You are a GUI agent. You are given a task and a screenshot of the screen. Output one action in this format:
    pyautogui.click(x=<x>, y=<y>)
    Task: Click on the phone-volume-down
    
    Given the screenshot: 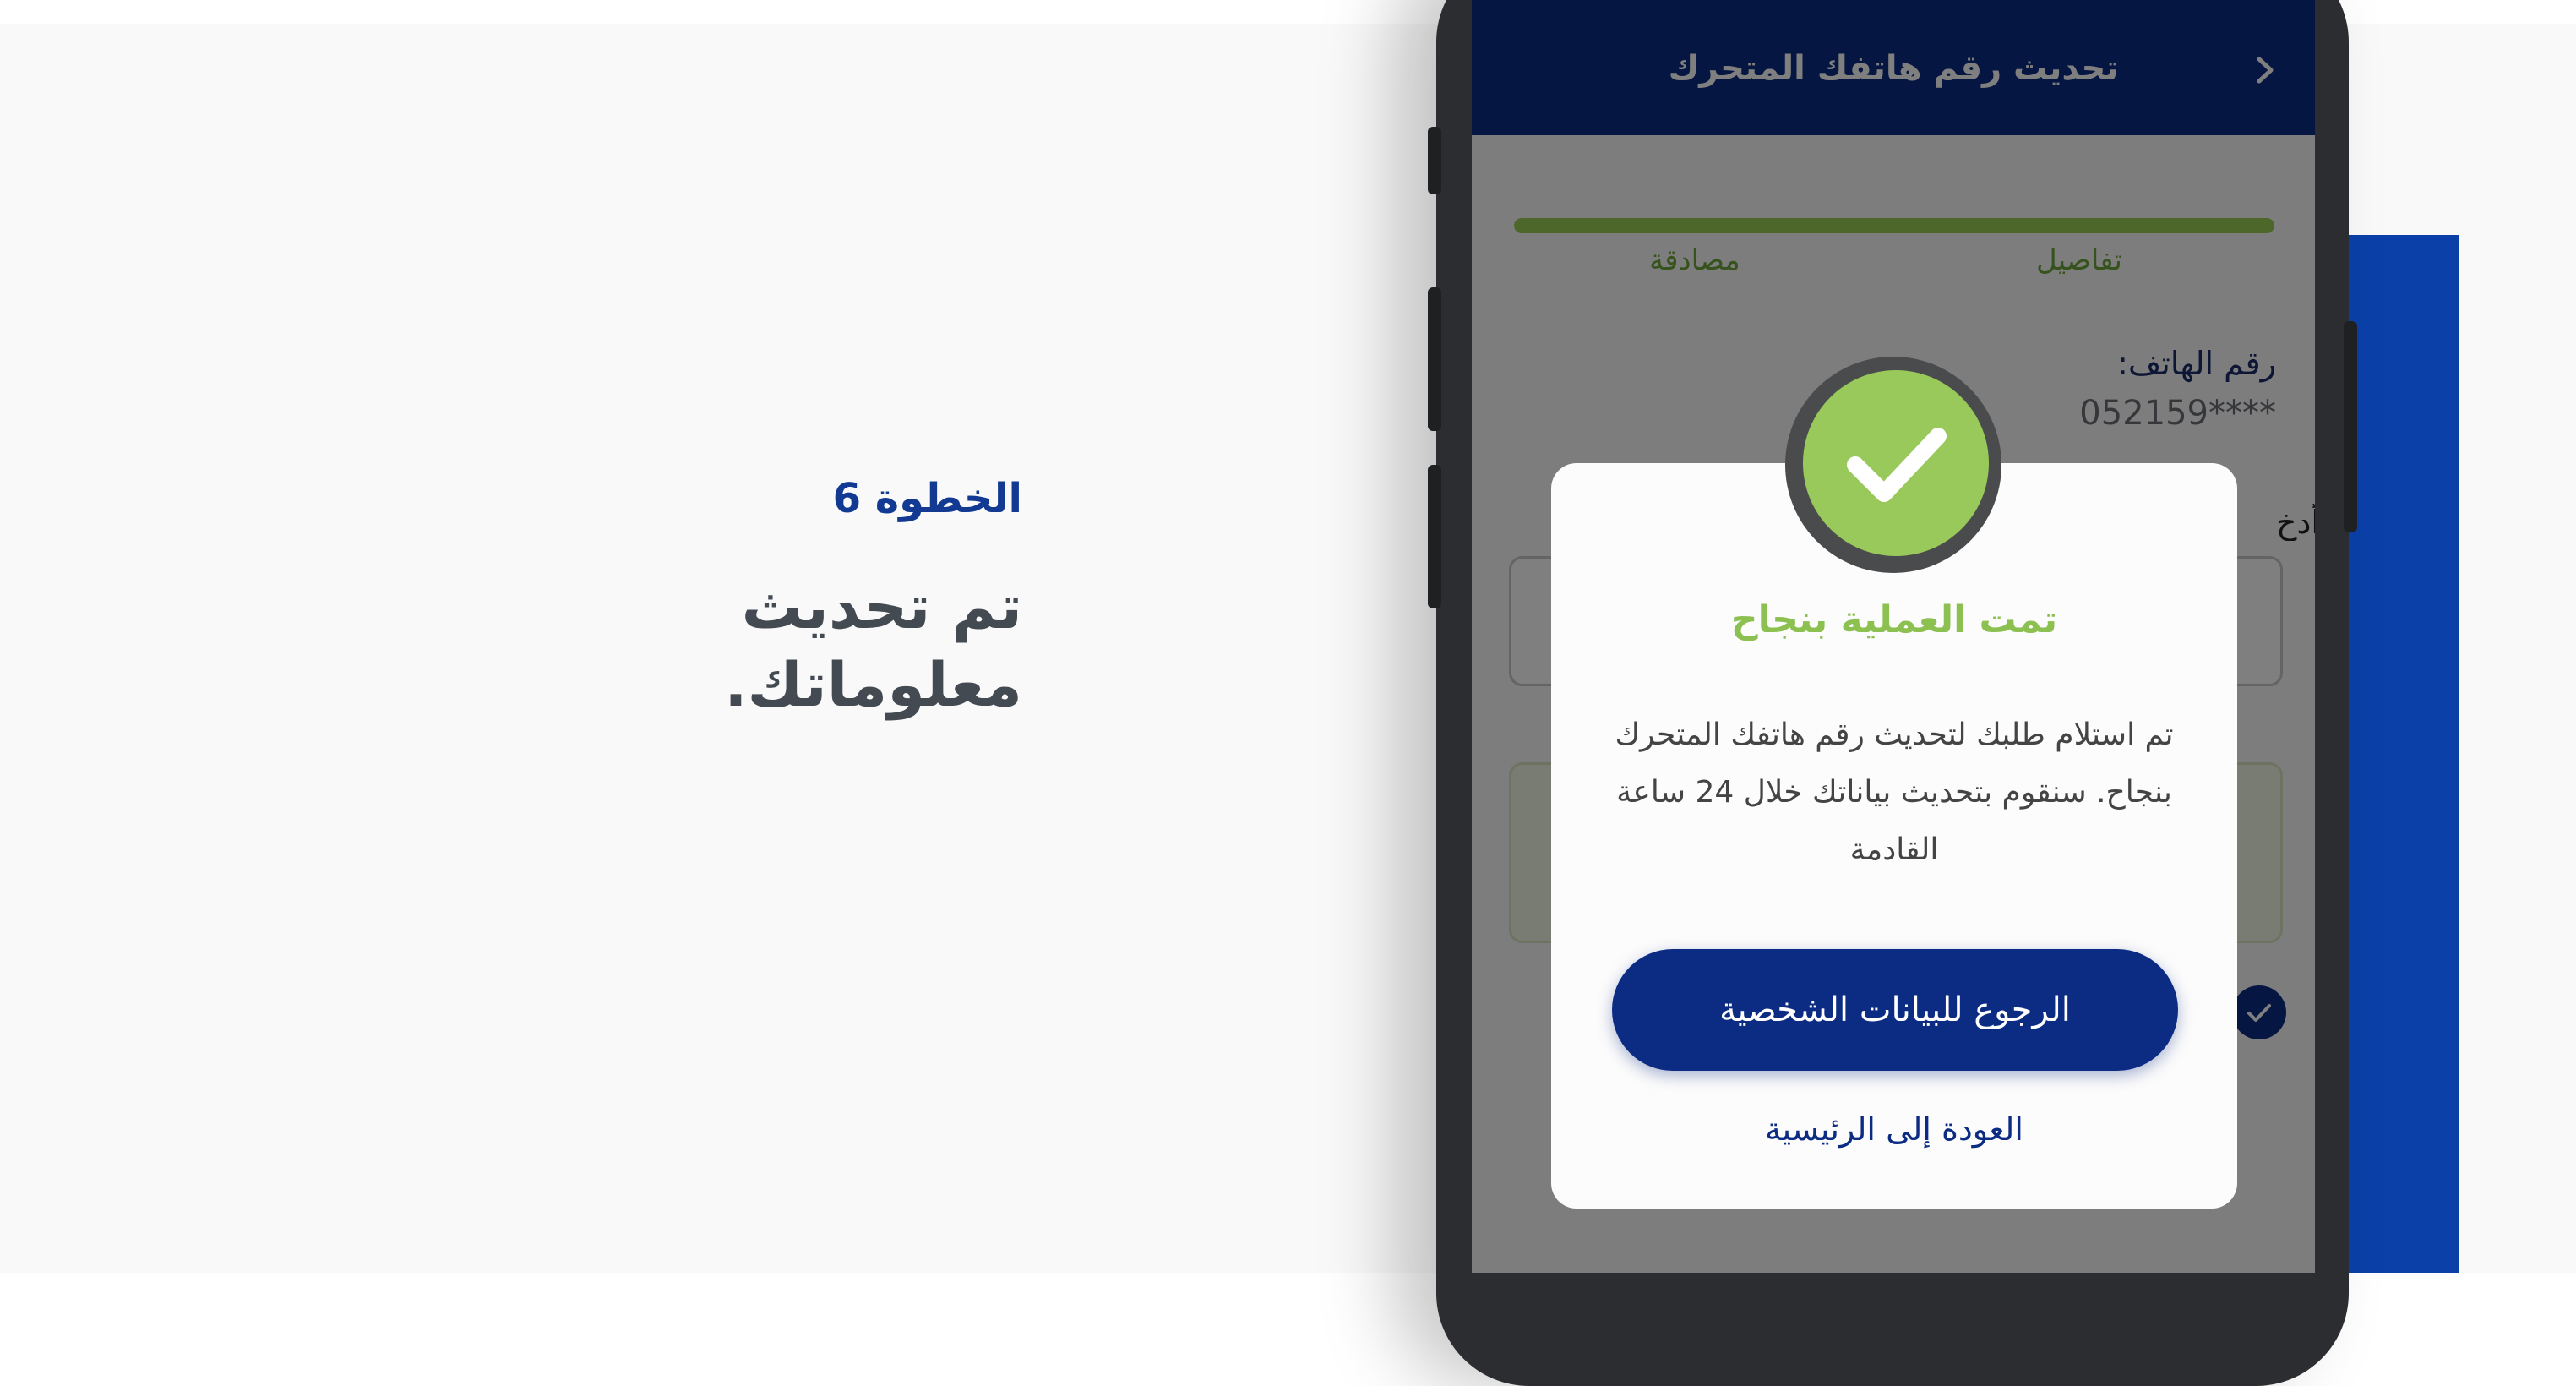 What is the action you would take?
    pyautogui.click(x=1434, y=536)
    